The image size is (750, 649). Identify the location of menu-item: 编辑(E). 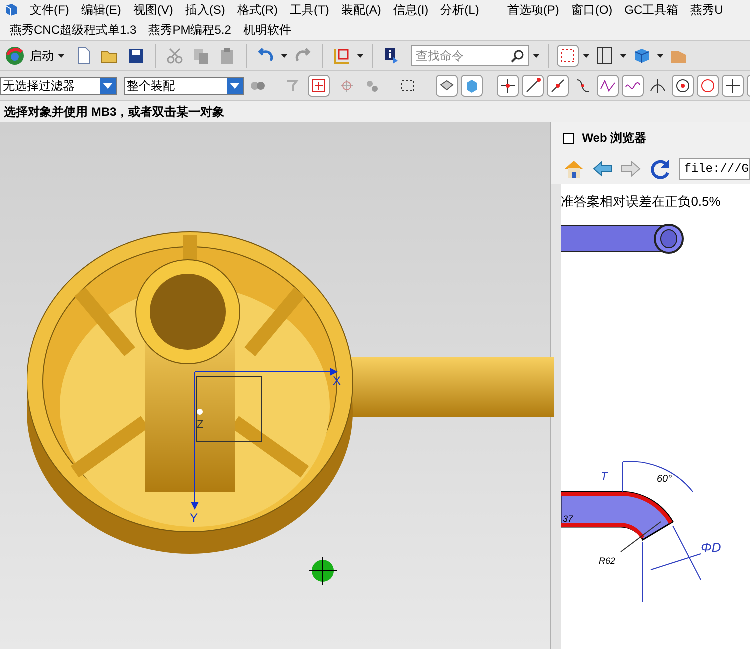
(101, 10).